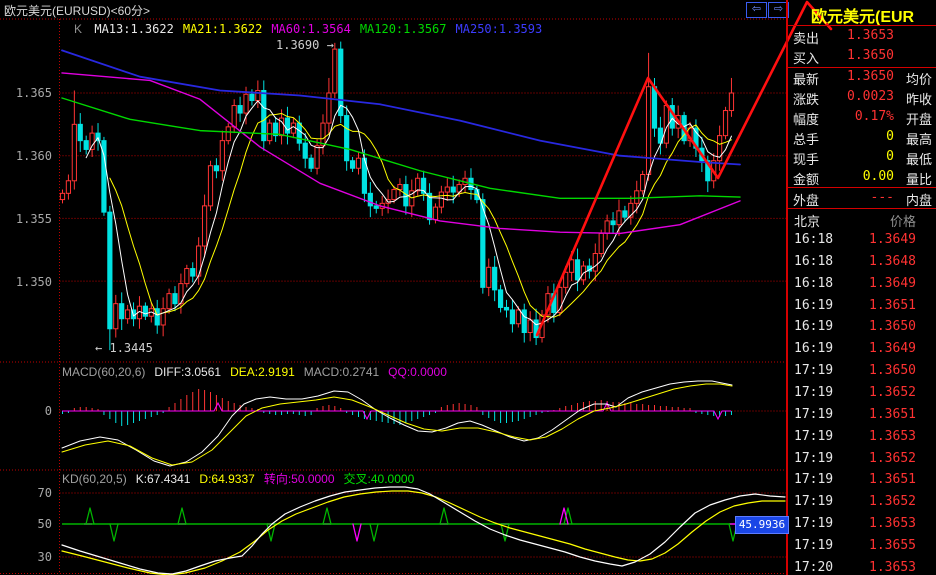  I want to click on quote-row: 幅度 0.17% 开盘, so click(862, 119).